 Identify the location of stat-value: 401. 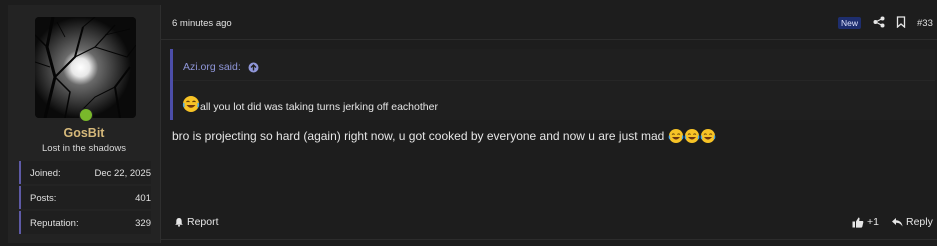
(143, 198).